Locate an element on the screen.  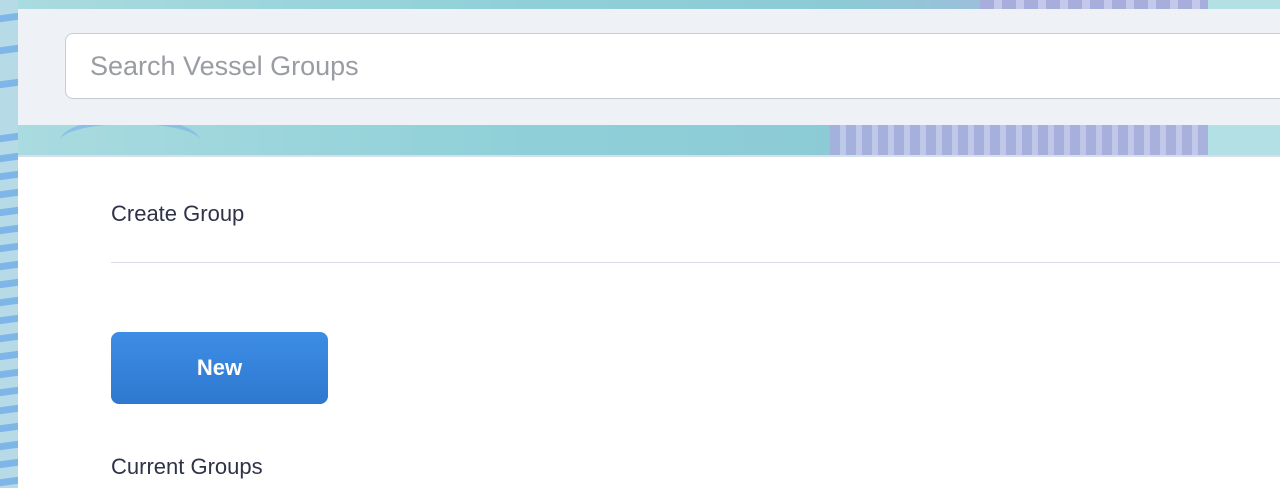
left-pattern-strip is located at coordinates (9, 244).